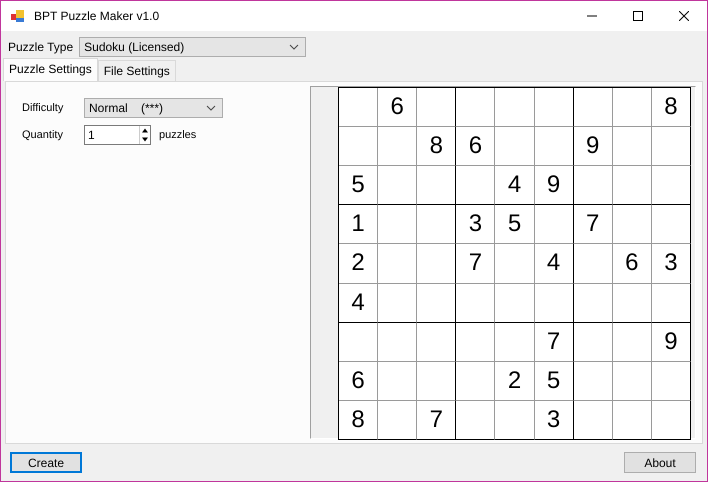  Describe the element at coordinates (638, 16) in the screenshot. I see `maximize-icon` at that location.